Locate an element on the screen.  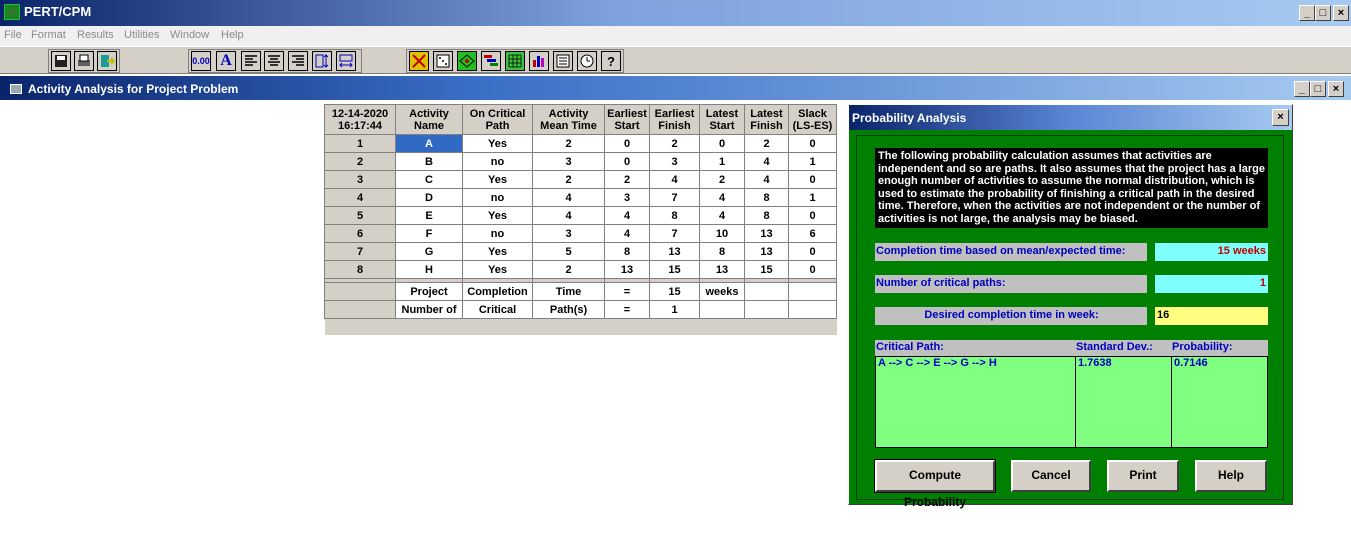
row-header: 6 is located at coordinates (360, 233).